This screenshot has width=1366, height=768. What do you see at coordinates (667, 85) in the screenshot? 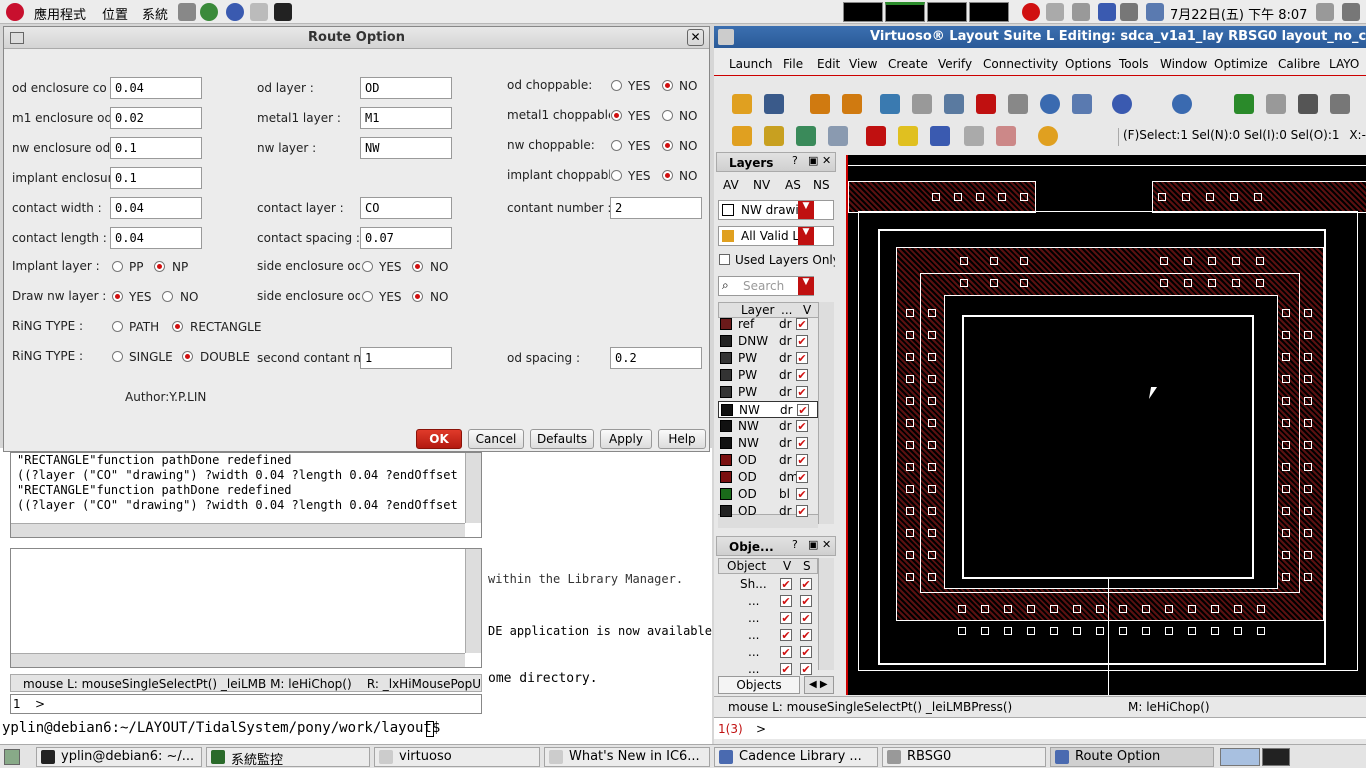
I see `od-choppable-no-radio` at bounding box center [667, 85].